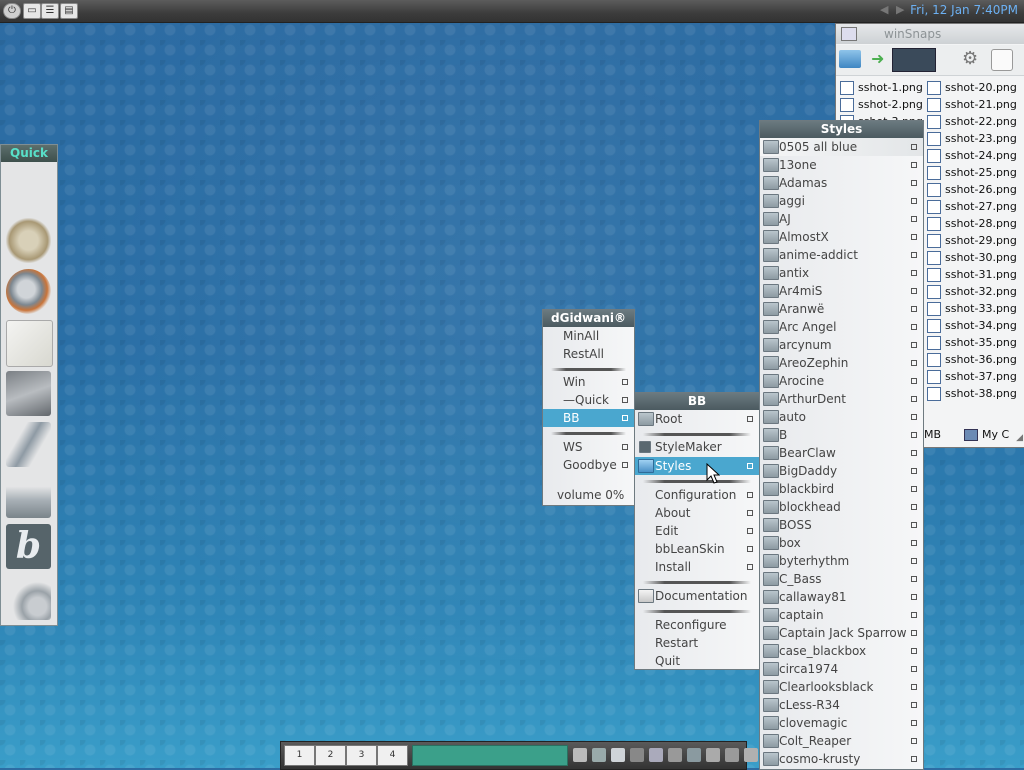 The image size is (1024, 770). Describe the element at coordinates (841, 633) in the screenshot. I see `style-item: Captain Jack Sparrow` at that location.